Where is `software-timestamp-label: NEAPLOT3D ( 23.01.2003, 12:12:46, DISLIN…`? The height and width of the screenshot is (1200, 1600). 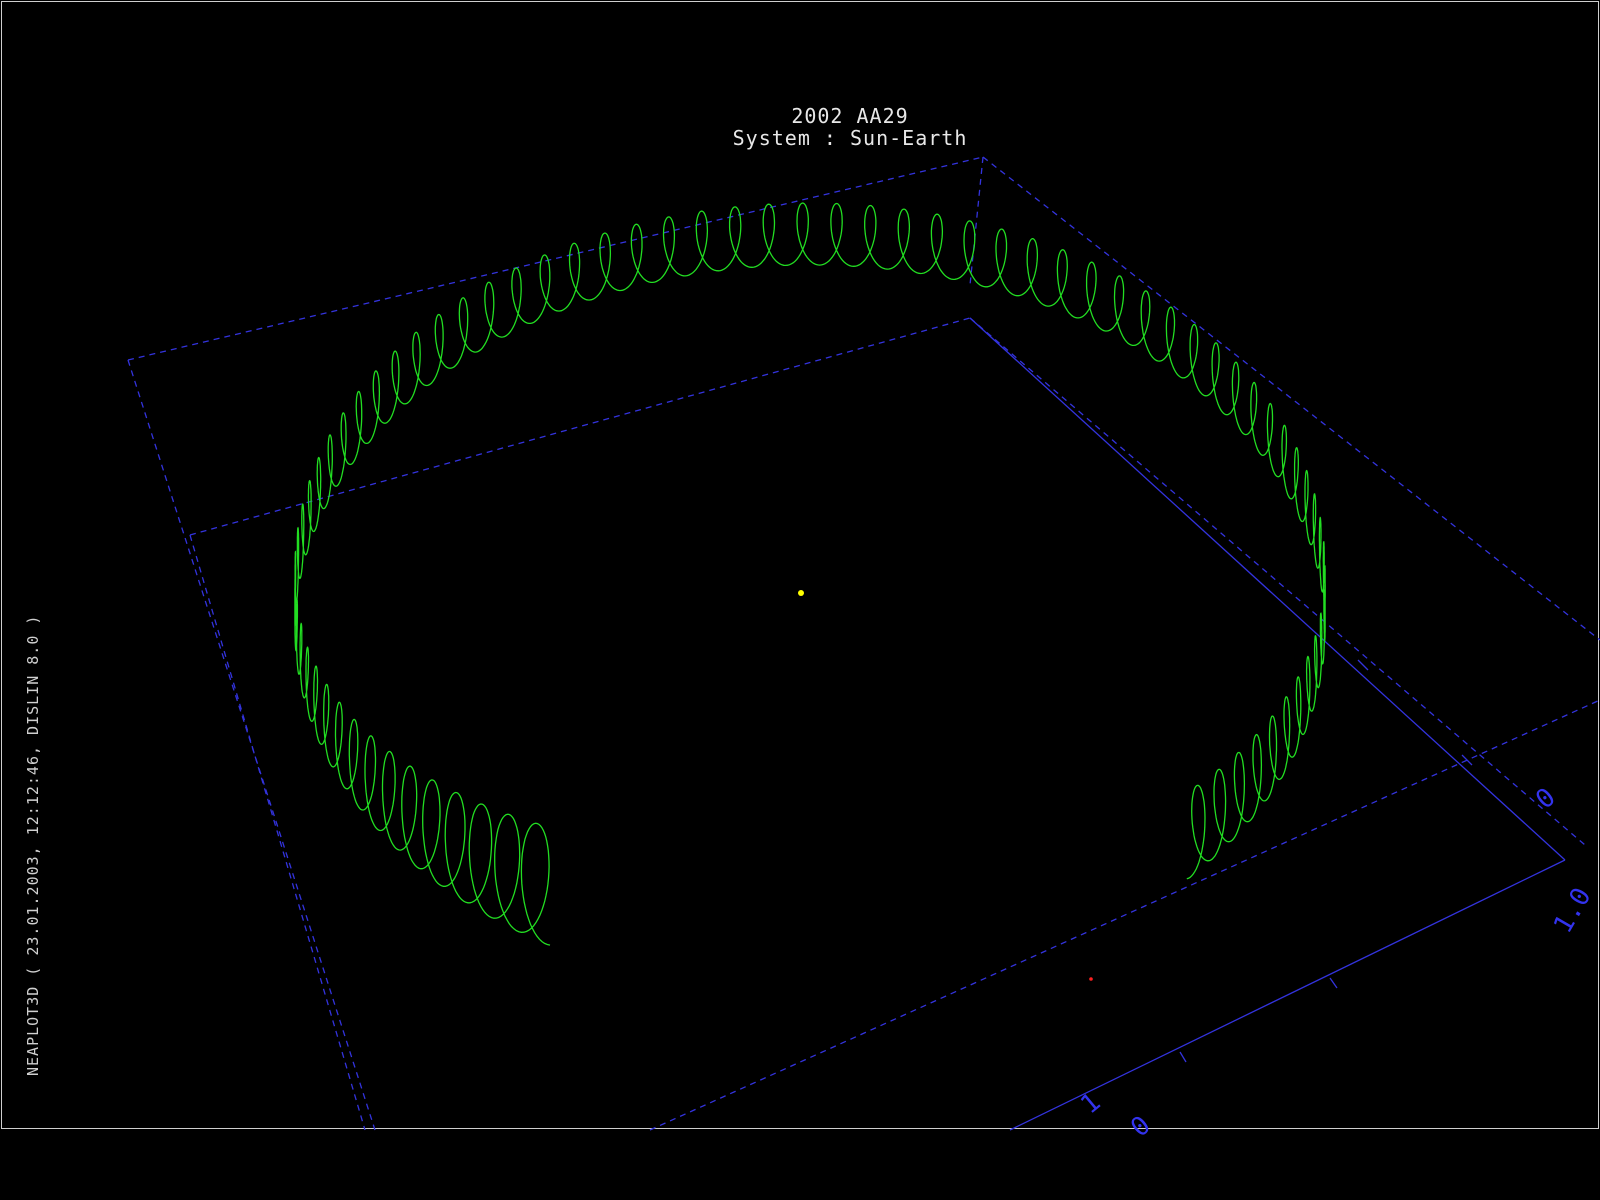
software-timestamp-label: NEAPLOT3D ( 23.01.2003, 12:12:46, DISLIN… is located at coordinates (33, 845).